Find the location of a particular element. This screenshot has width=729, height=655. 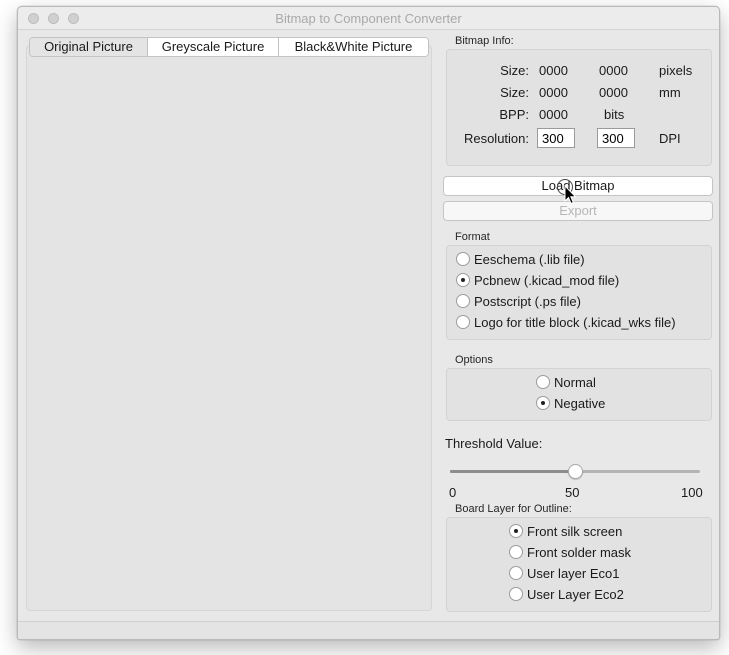

load-bitmap-button: Load Bitmap is located at coordinates (578, 186).